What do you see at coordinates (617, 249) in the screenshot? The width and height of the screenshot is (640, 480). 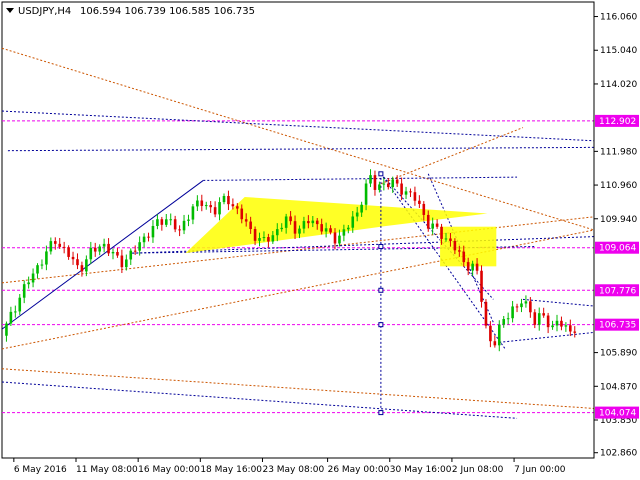 I see `level-tag-label: 109.064` at bounding box center [617, 249].